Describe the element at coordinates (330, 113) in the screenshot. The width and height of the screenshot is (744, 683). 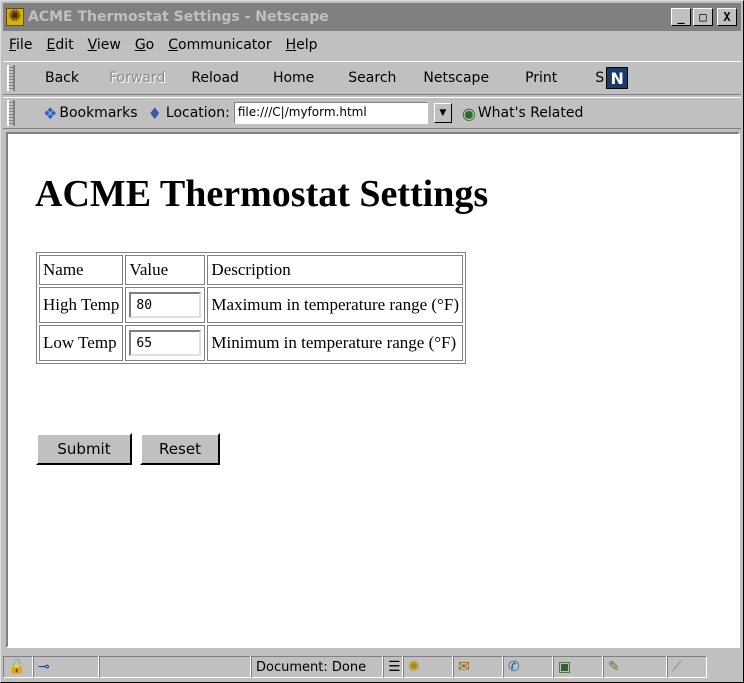
I see `location-input: file:///C|/myform.html` at that location.